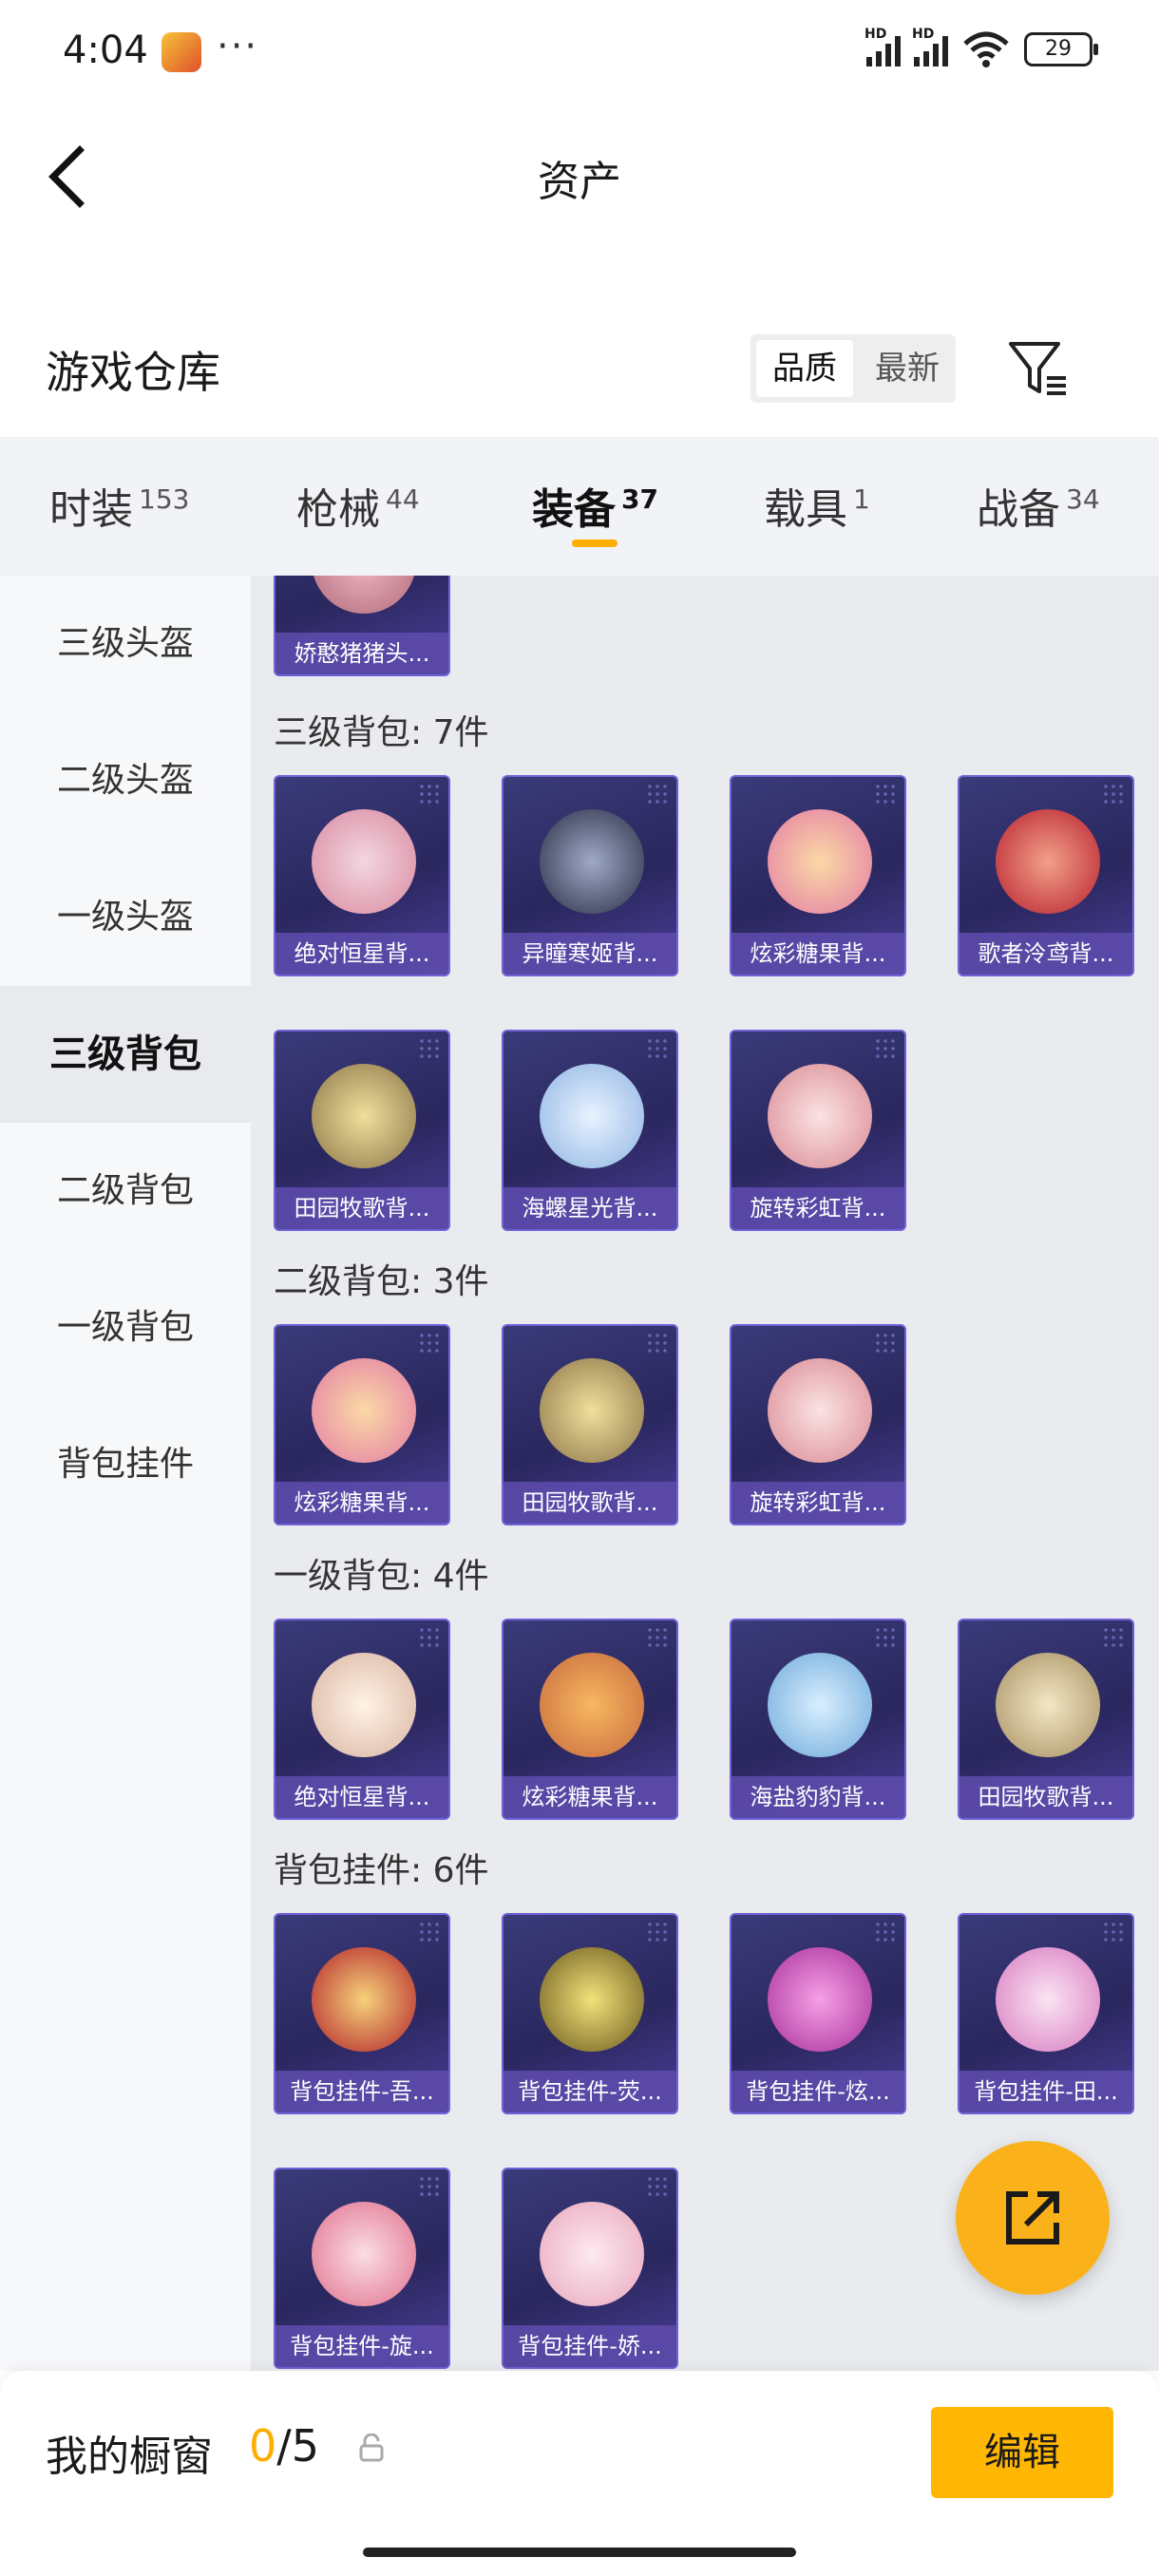 The height and width of the screenshot is (2576, 1159). What do you see at coordinates (125, 780) in the screenshot?
I see `sidebar-item-helmet-2: 二级头盔` at bounding box center [125, 780].